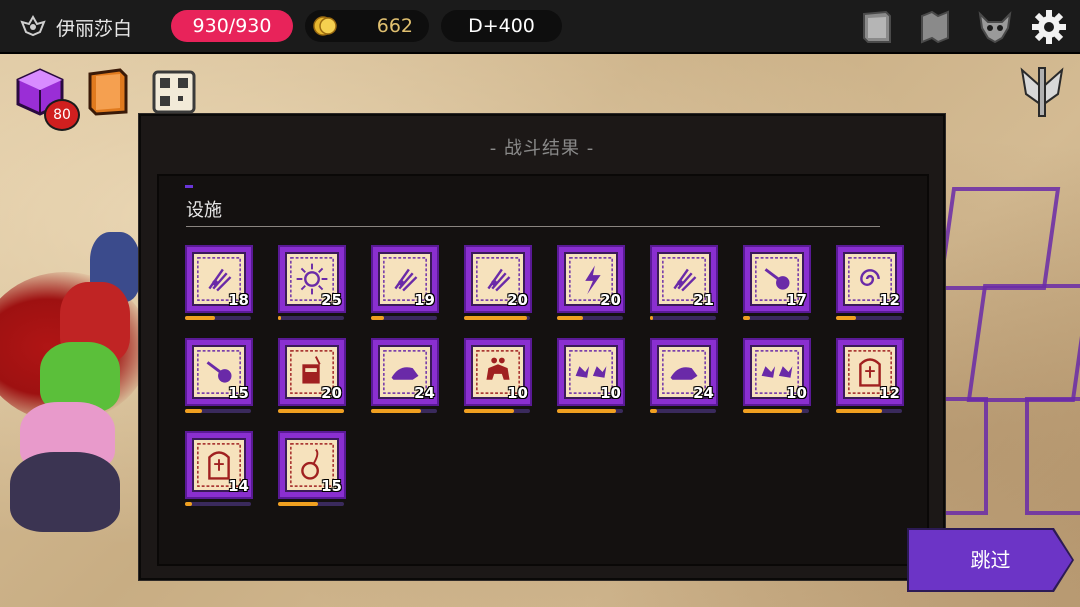  Describe the element at coordinates (331, 300) in the screenshot. I see `facility-level: 25` at that location.